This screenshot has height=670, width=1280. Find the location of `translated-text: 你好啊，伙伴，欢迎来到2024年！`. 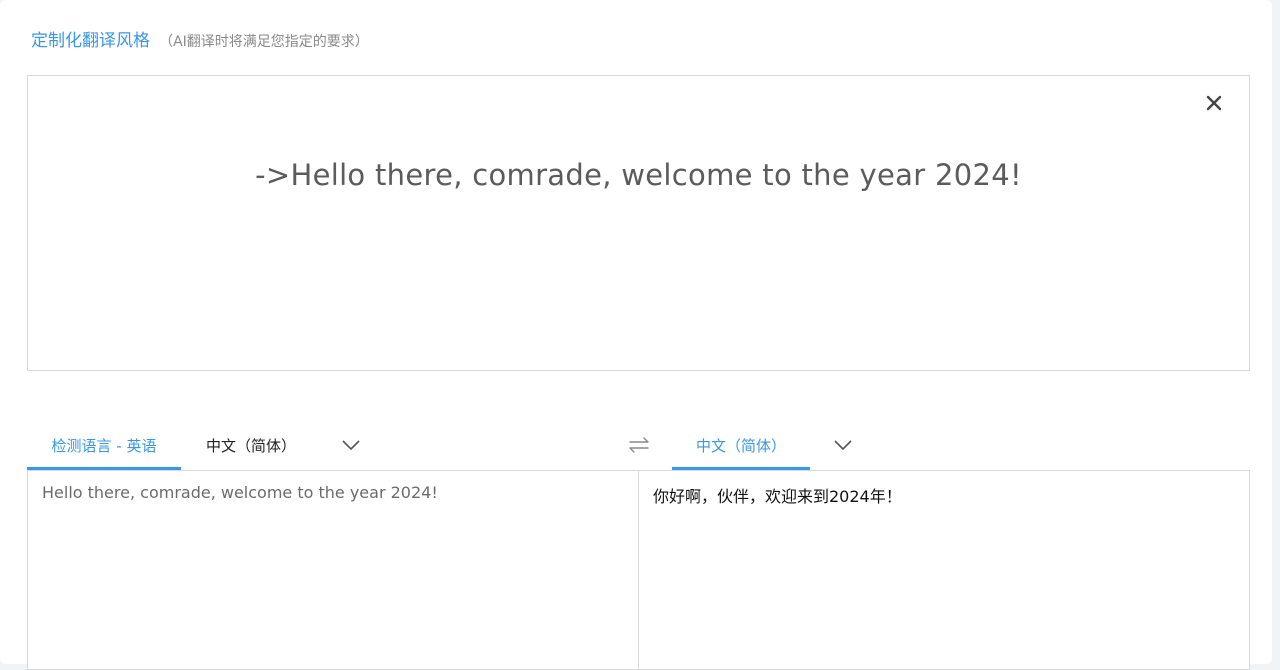

translated-text: 你好啊，伙伴，欢迎来到2024年！ is located at coordinates (777, 496).